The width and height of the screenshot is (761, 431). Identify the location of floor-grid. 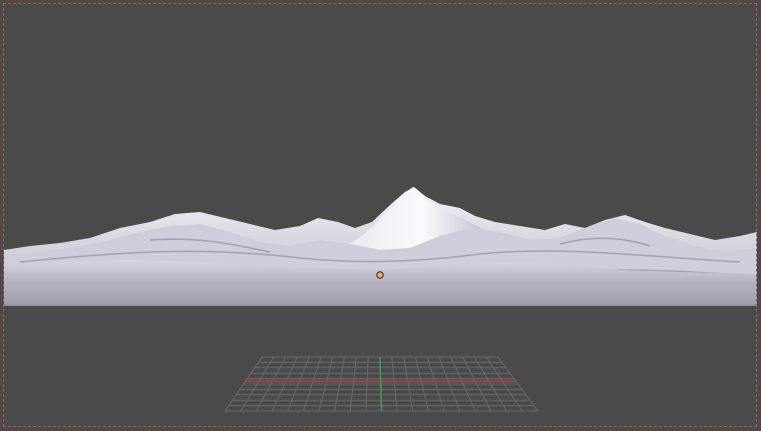
(381, 384).